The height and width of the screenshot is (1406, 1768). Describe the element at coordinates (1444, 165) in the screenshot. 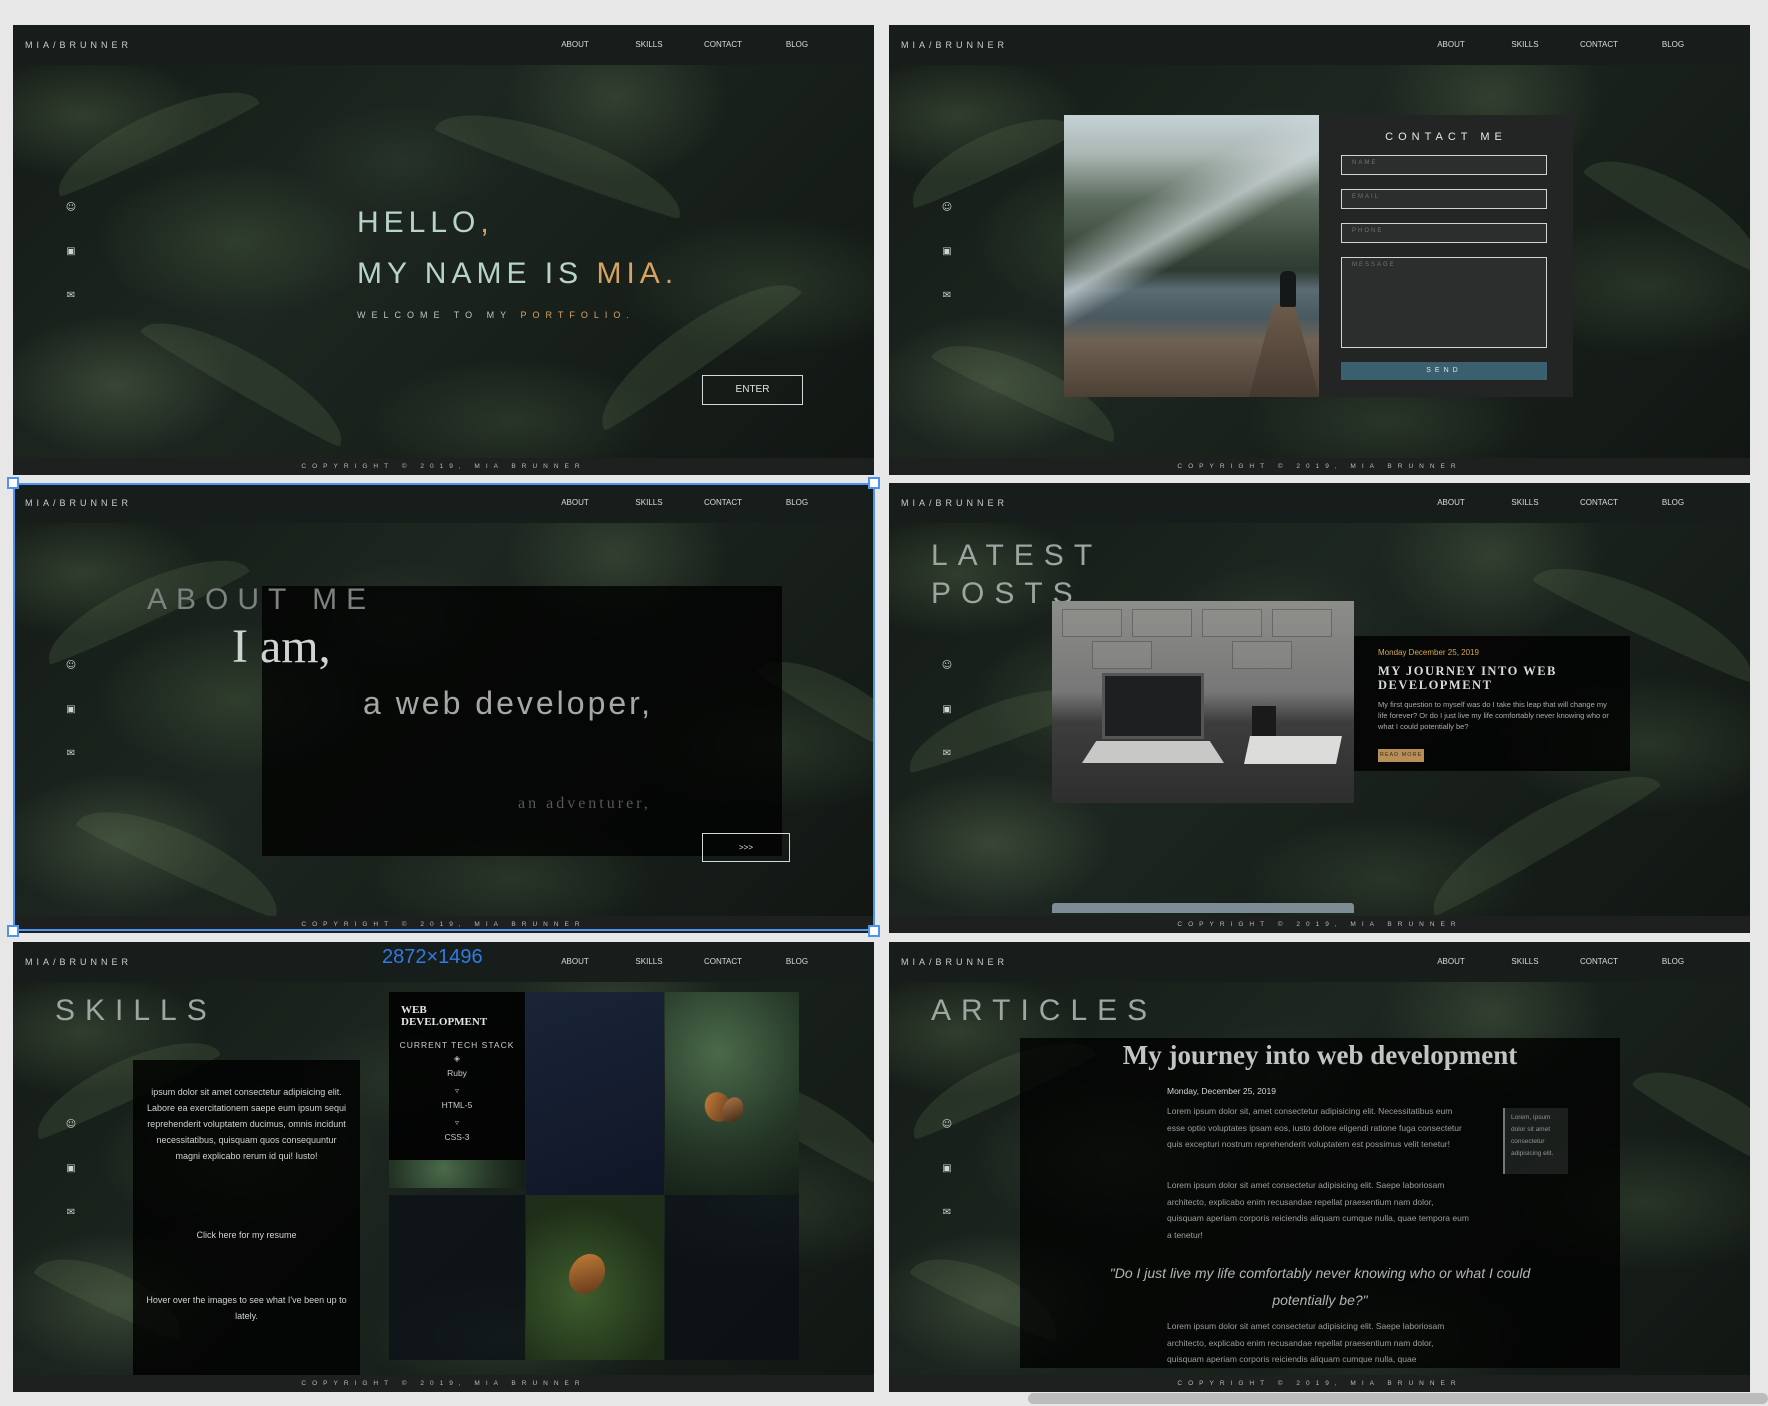

I see `name-field: NAME` at that location.